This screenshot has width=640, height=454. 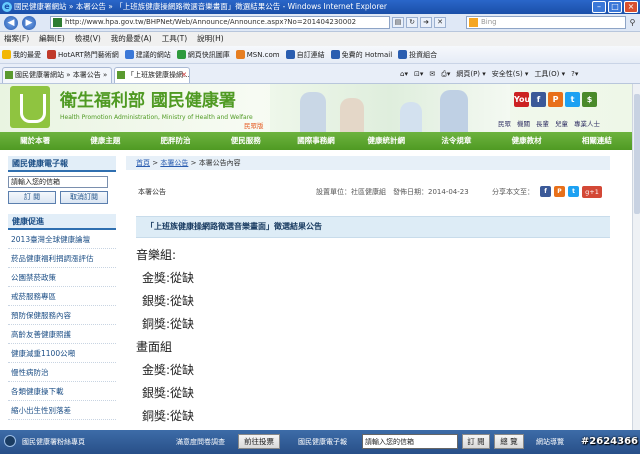 What do you see at coordinates (410, 441) in the screenshot?
I see `bottom-epaper-input` at bounding box center [410, 441].